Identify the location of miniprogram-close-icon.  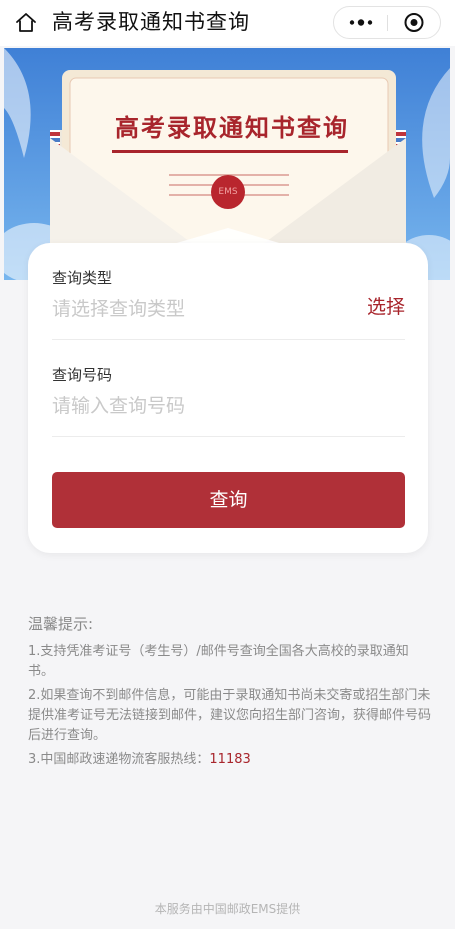
(414, 22).